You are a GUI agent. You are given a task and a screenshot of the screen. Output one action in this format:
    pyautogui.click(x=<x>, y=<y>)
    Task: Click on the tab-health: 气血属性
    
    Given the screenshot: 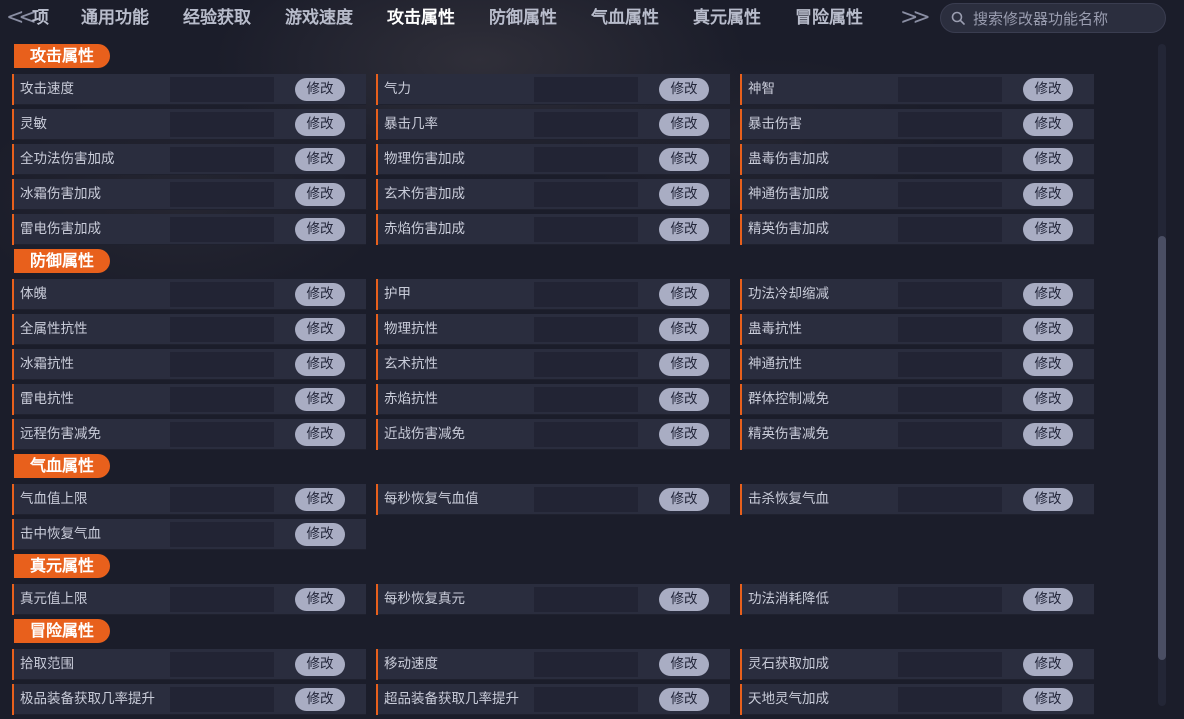 What is the action you would take?
    pyautogui.click(x=625, y=19)
    